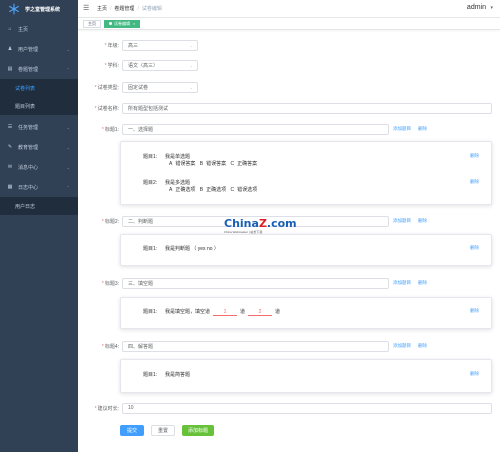  I want to click on paper-name-row: *试卷名称: 所有题型包括测试, so click(289, 108).